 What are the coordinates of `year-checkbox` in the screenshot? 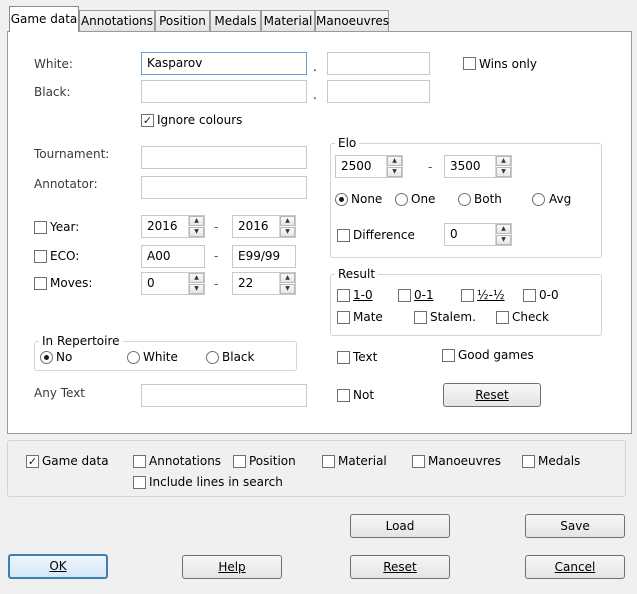 It's located at (40, 227).